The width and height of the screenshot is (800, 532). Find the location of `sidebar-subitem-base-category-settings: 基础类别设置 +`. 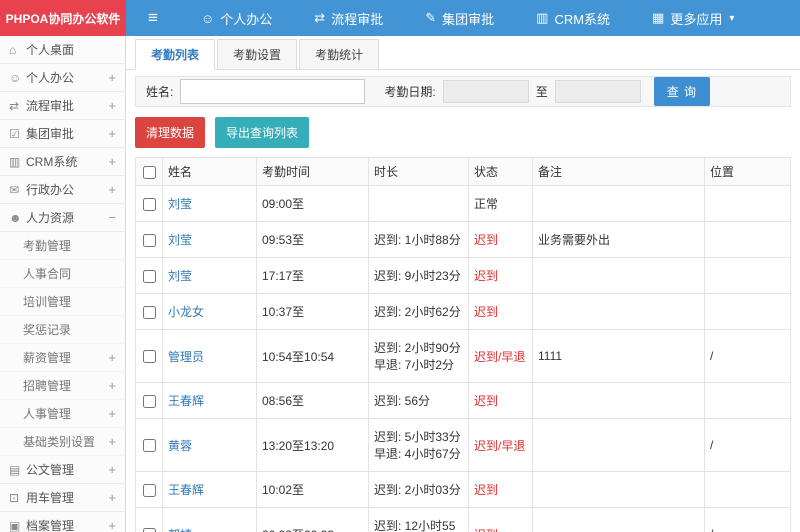

sidebar-subitem-base-category-settings: 基础类别设置 + is located at coordinates (62, 442).